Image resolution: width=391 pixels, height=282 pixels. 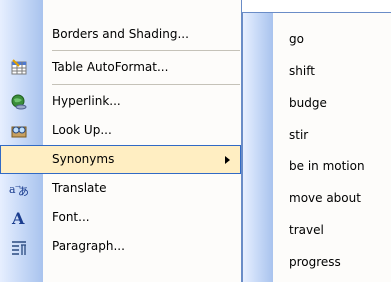 I want to click on synonym-item: progress, so click(x=315, y=262).